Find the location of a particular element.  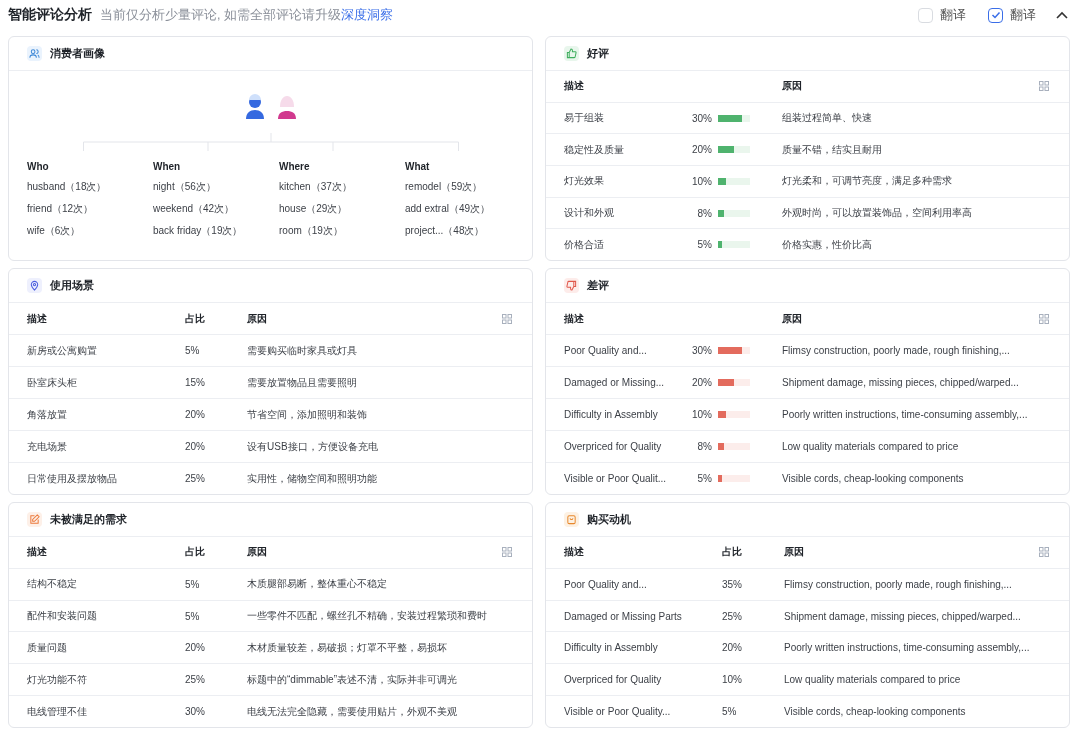

table-cell-text: 价格合适 is located at coordinates (584, 244).